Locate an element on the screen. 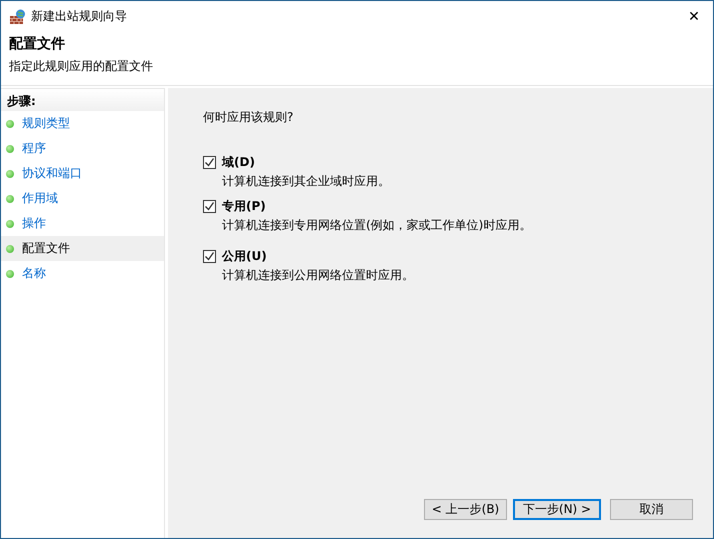 The width and height of the screenshot is (714, 539). option-description: 计算机连接到其企业域时应用。 is located at coordinates (306, 181).